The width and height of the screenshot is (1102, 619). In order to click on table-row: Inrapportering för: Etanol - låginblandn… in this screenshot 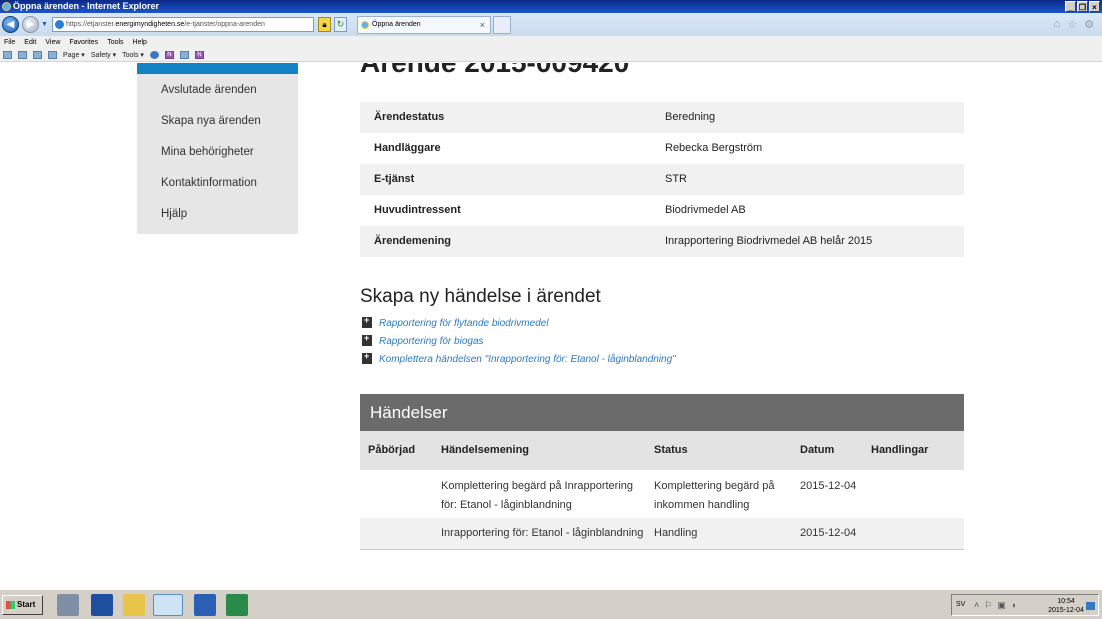, I will do `click(662, 533)`.